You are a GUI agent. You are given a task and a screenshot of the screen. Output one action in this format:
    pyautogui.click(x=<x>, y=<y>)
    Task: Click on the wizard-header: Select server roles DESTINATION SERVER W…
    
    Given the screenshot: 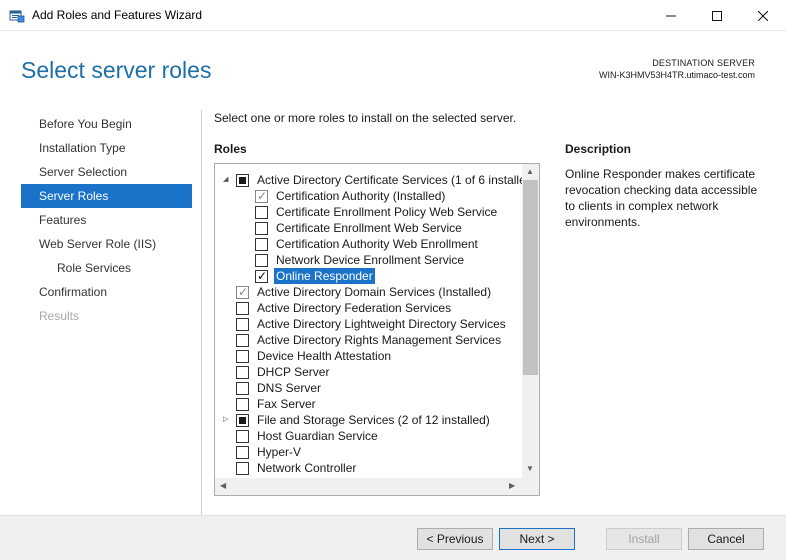 What is the action you would take?
    pyautogui.click(x=393, y=64)
    